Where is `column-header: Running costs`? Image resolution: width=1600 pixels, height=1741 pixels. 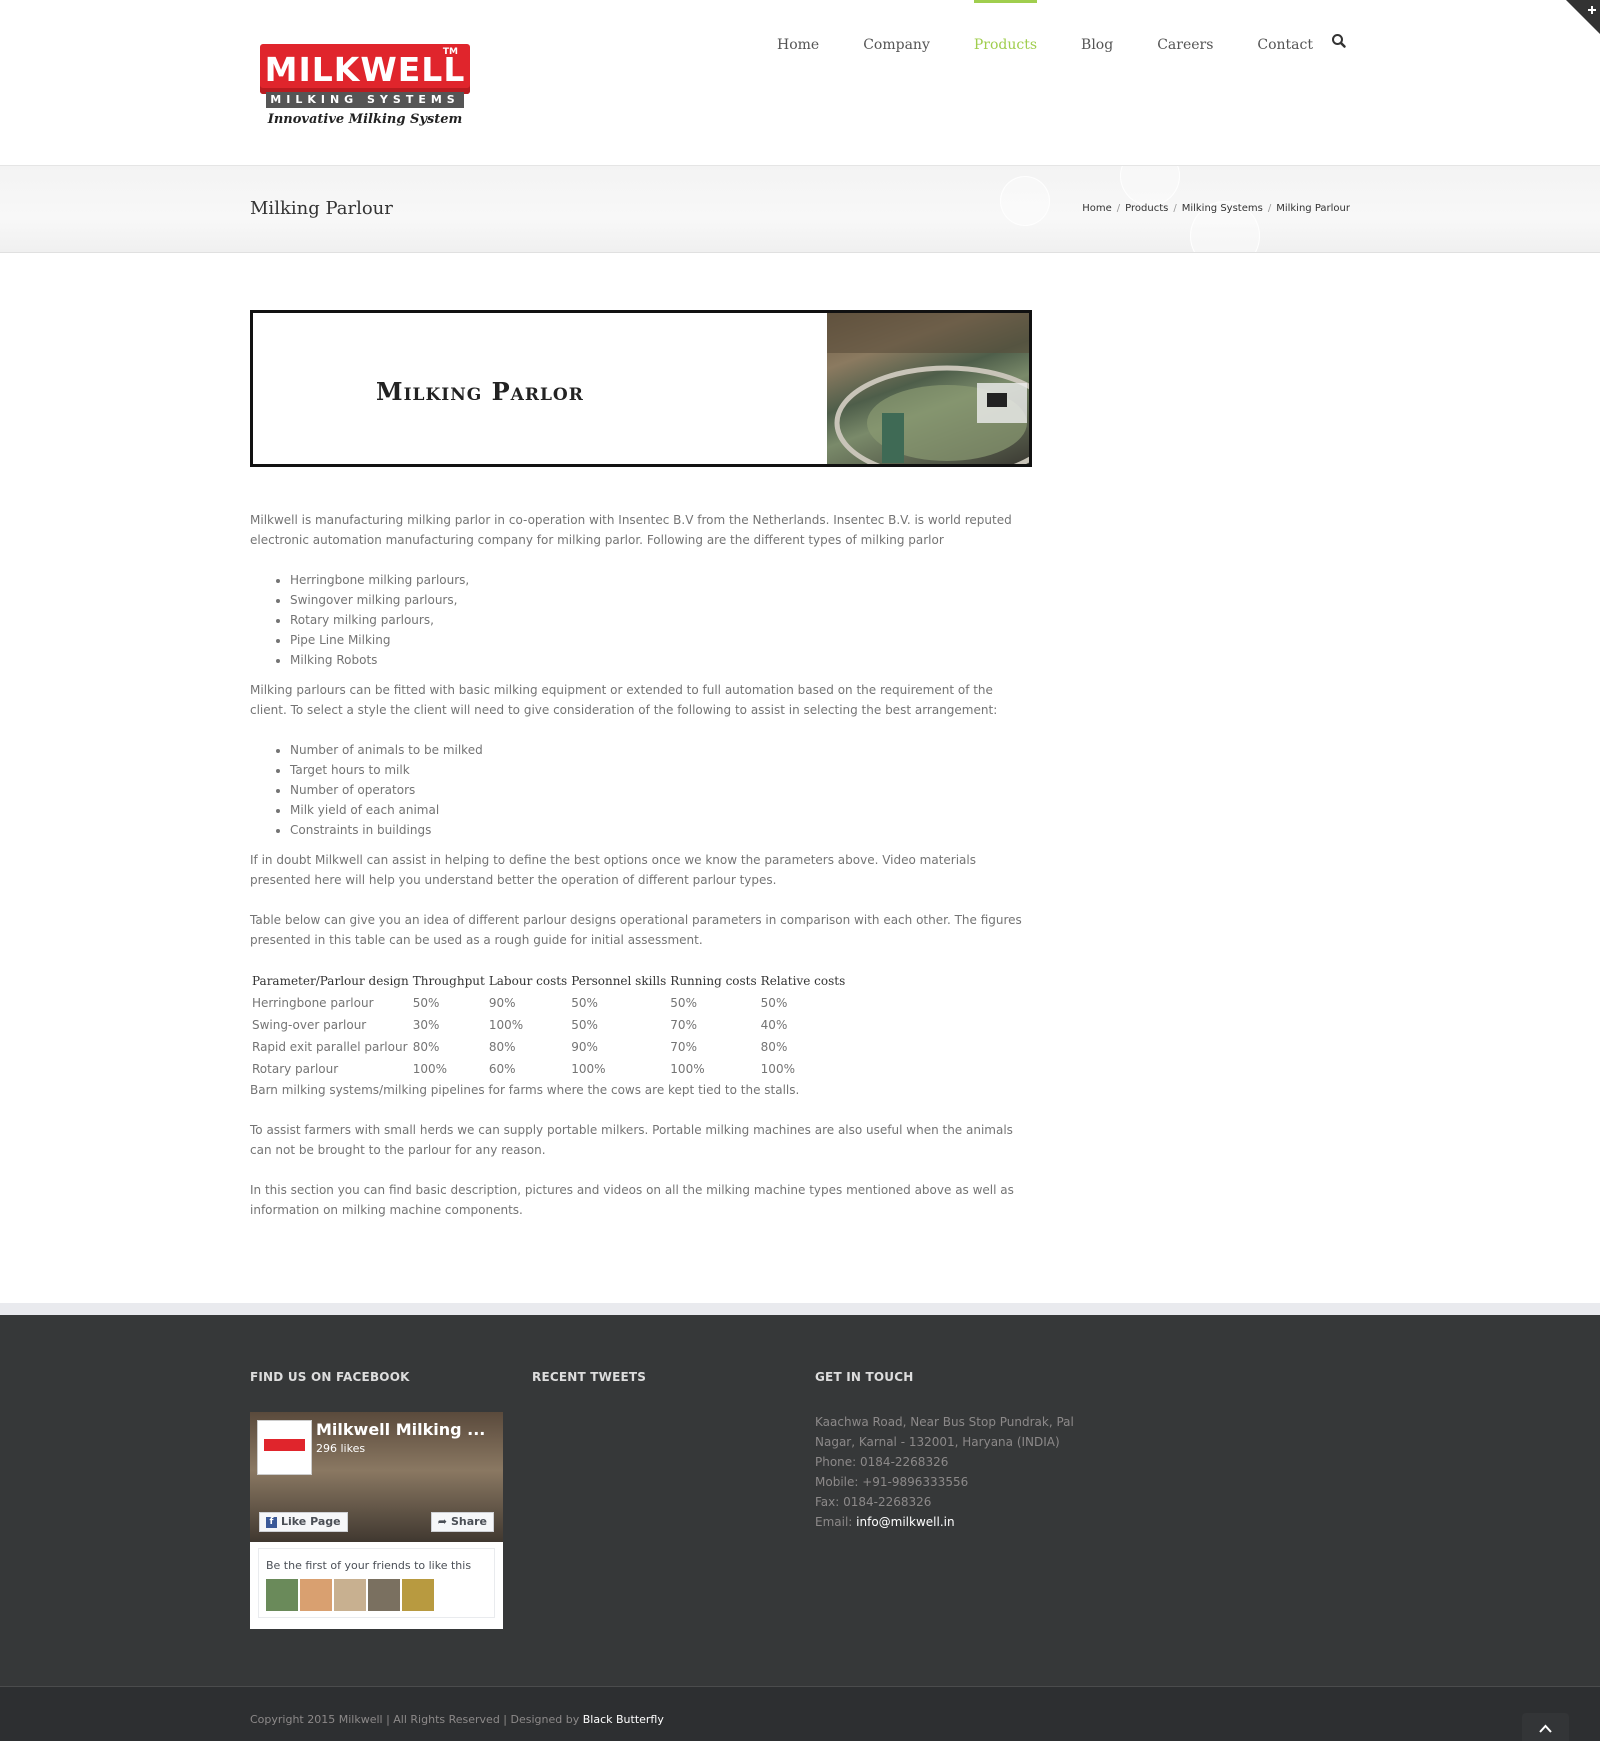
column-header: Running costs is located at coordinates (713, 981).